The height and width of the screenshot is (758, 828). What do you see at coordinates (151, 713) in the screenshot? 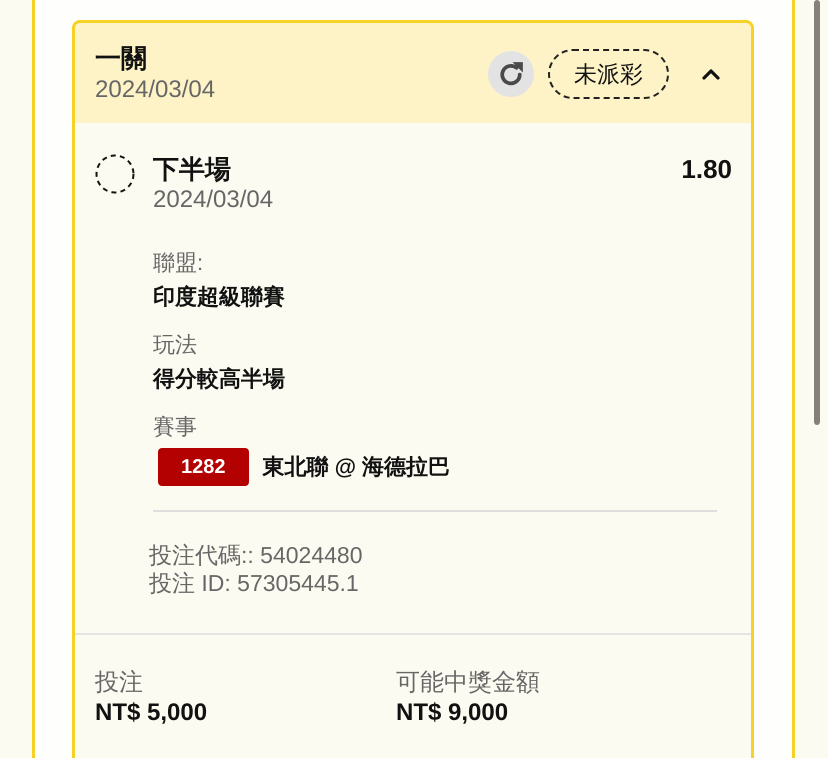
I see `summary-amount: NT$ 5,000` at bounding box center [151, 713].